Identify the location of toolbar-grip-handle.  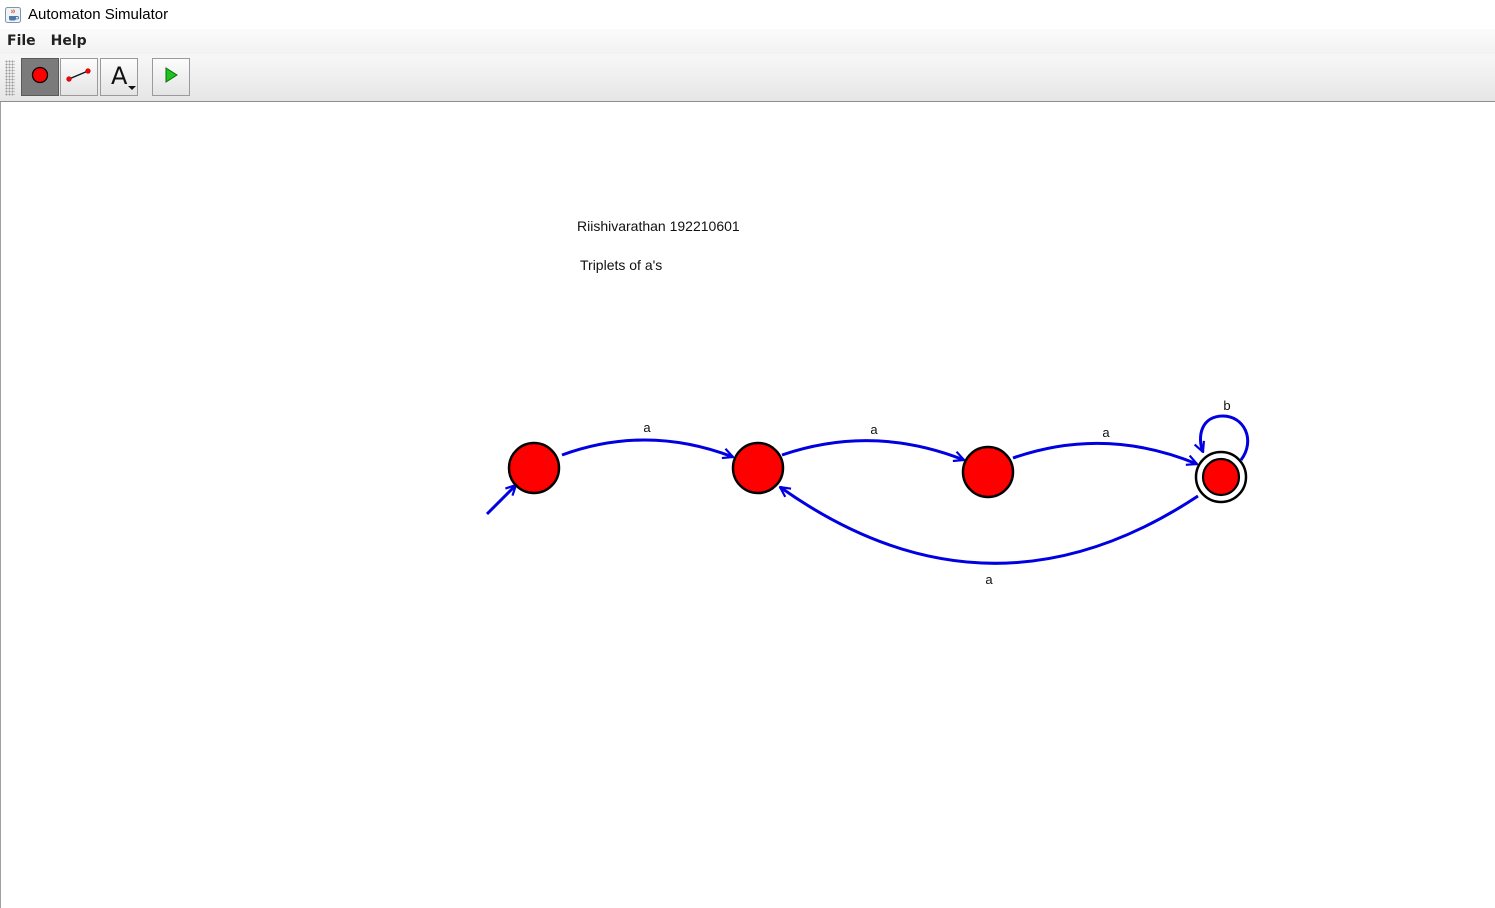
(10, 78).